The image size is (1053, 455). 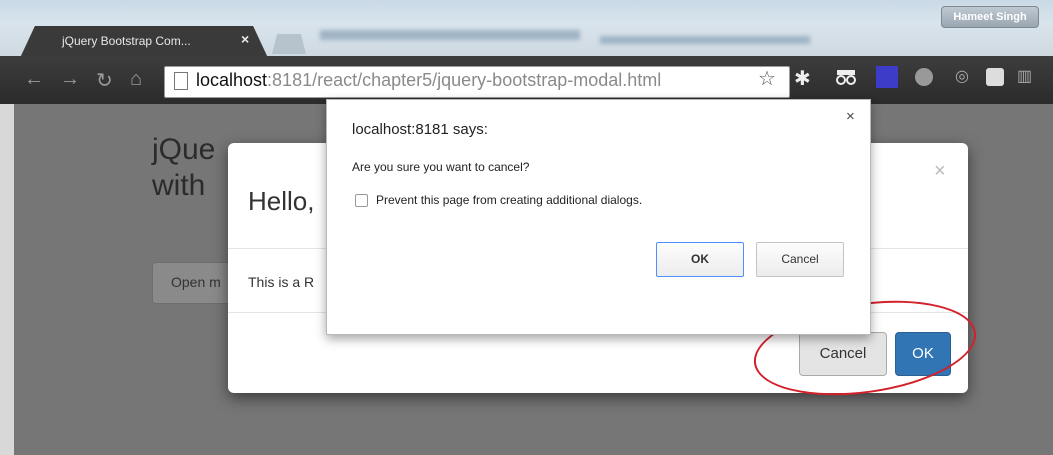 What do you see at coordinates (800, 259) in the screenshot?
I see `alert-cancel-button: Cancel` at bounding box center [800, 259].